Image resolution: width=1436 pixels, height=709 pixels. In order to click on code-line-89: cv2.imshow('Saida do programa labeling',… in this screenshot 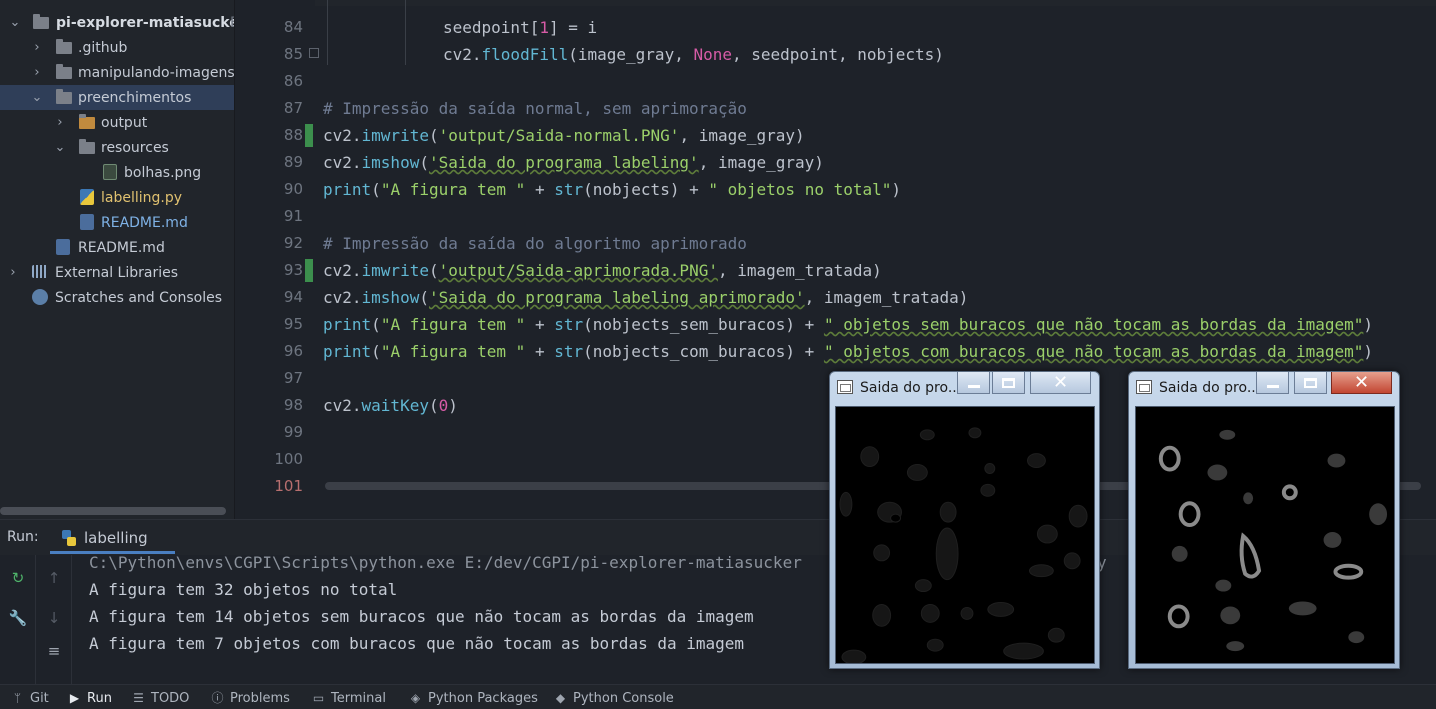, I will do `click(573, 162)`.